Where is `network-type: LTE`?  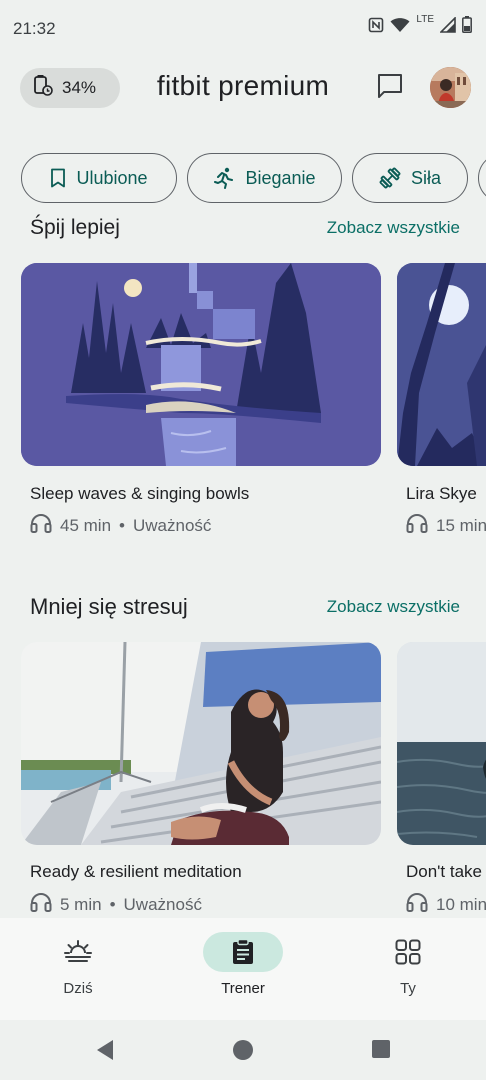
network-type: LTE is located at coordinates (425, 19).